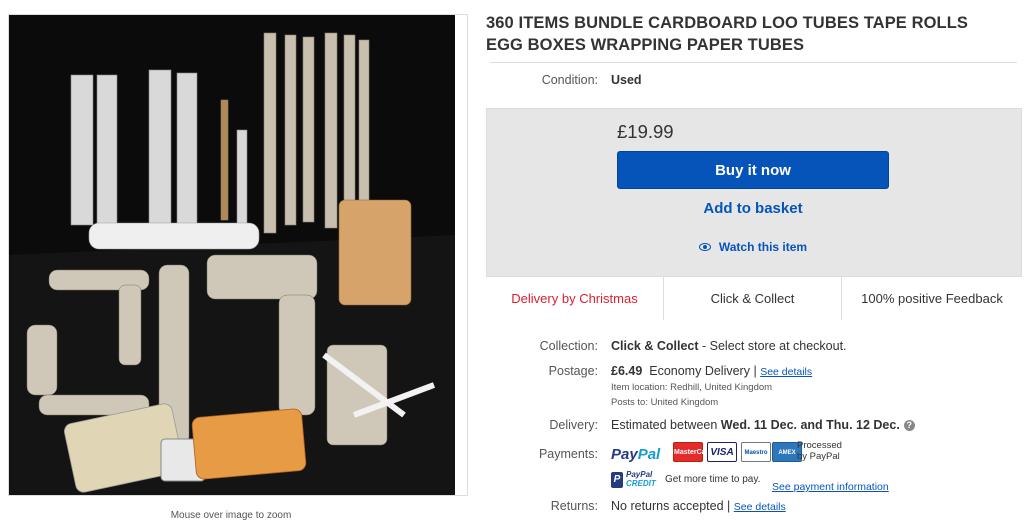 The height and width of the screenshot is (522, 1024). What do you see at coordinates (772, 346) in the screenshot?
I see `collection-value-rest: - Select store at checkout.` at bounding box center [772, 346].